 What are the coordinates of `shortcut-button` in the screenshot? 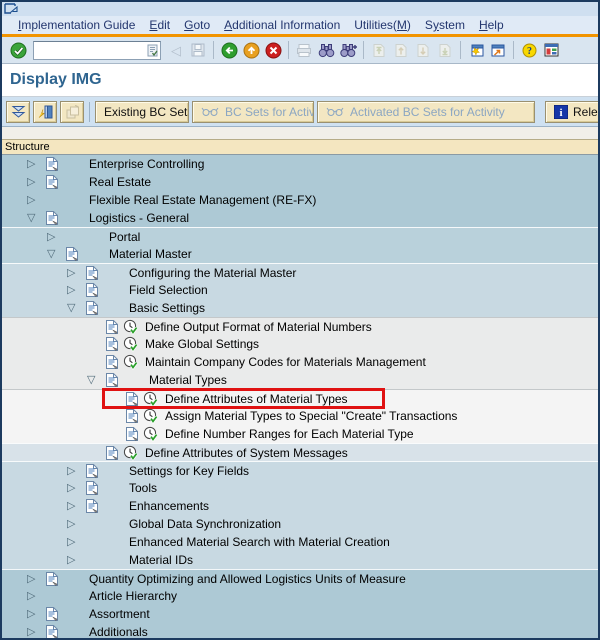 It's located at (498, 50).